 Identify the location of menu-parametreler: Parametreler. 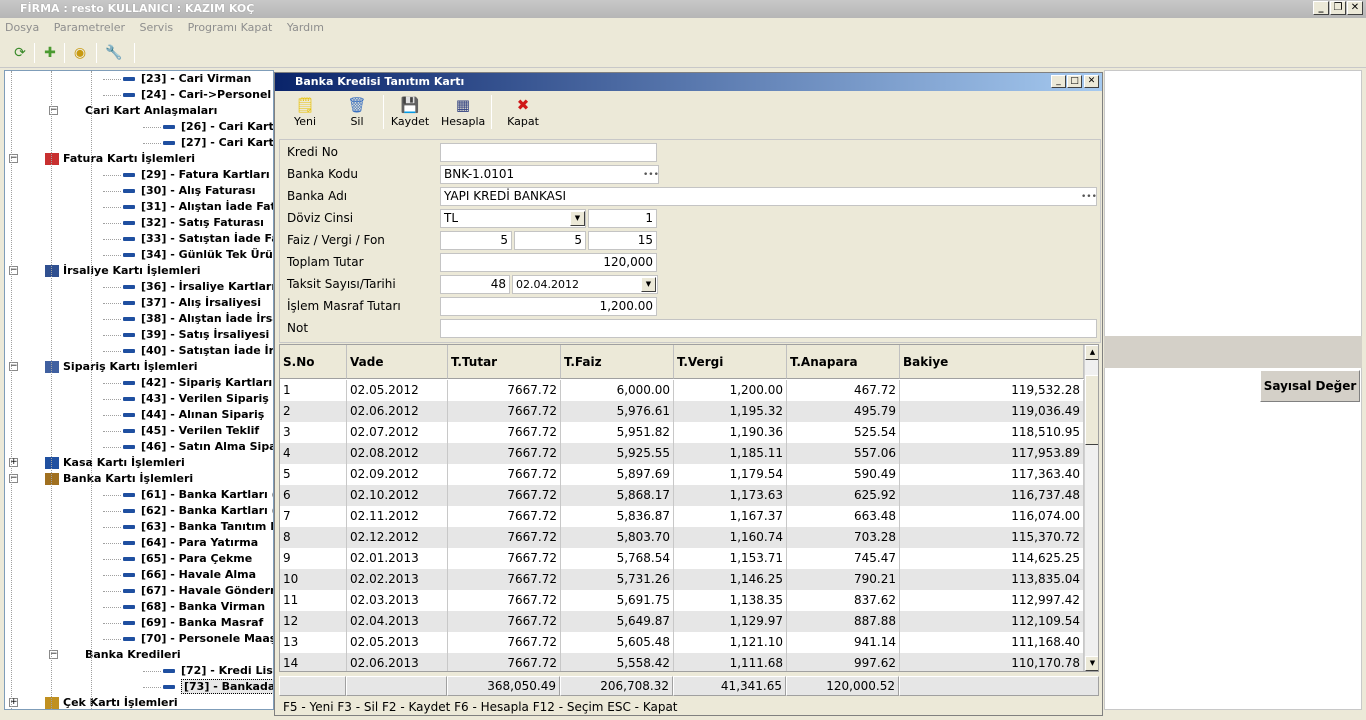
(89, 27).